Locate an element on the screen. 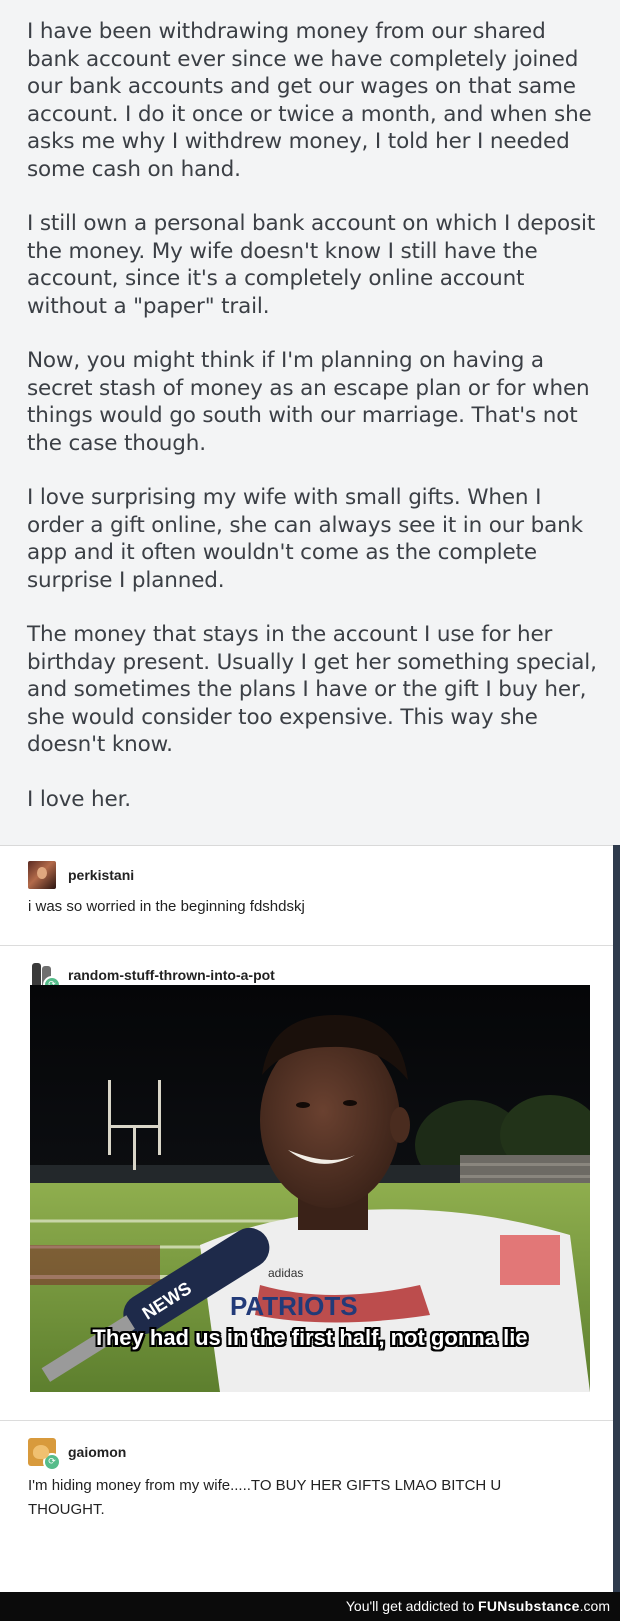 The image size is (620, 1621). username-link: random-stuff-thrown-into-a-pot is located at coordinates (171, 975).